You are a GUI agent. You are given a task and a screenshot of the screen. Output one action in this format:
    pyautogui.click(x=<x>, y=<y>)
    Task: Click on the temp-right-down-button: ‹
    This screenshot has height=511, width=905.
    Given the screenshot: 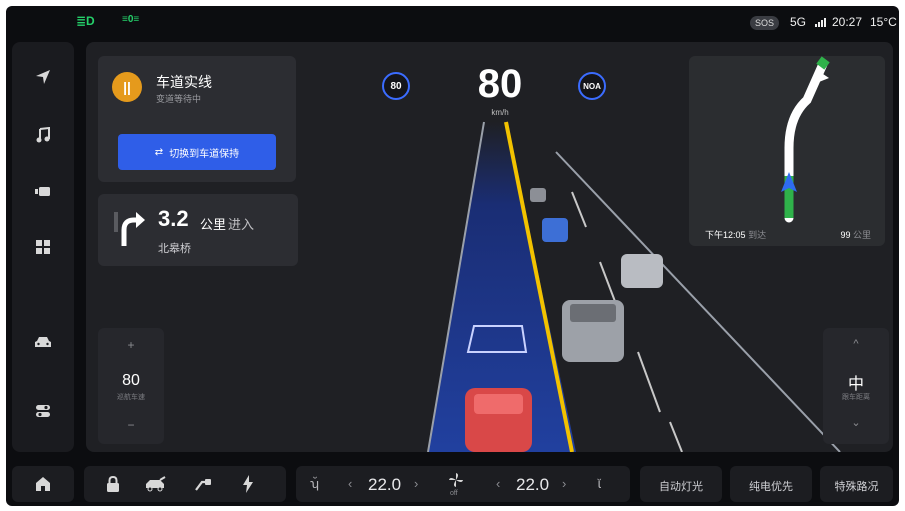 What is the action you would take?
    pyautogui.click(x=498, y=483)
    